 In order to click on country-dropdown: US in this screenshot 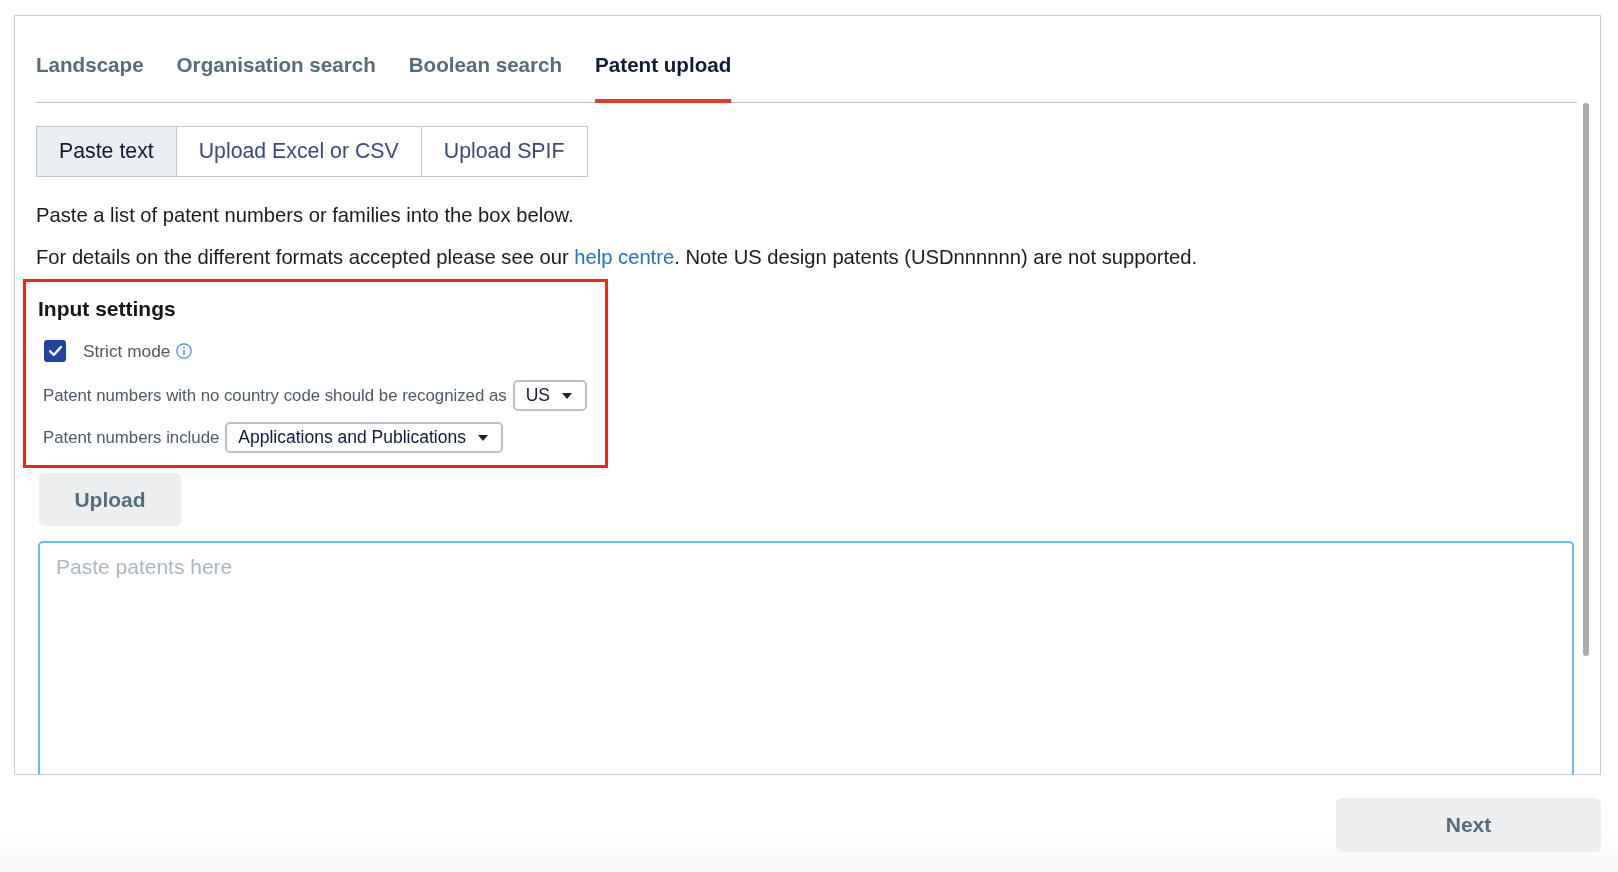, I will do `click(549, 395)`.